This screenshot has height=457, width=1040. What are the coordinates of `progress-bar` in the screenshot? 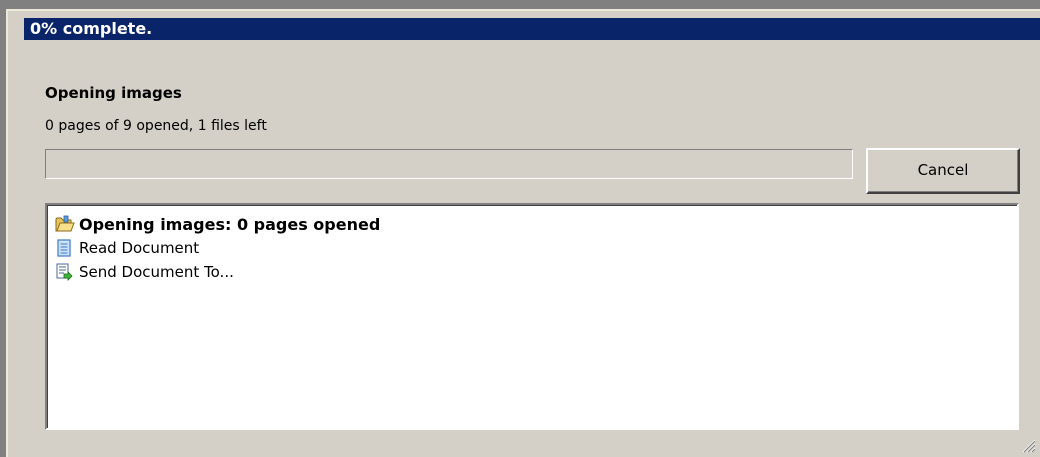 It's located at (449, 164).